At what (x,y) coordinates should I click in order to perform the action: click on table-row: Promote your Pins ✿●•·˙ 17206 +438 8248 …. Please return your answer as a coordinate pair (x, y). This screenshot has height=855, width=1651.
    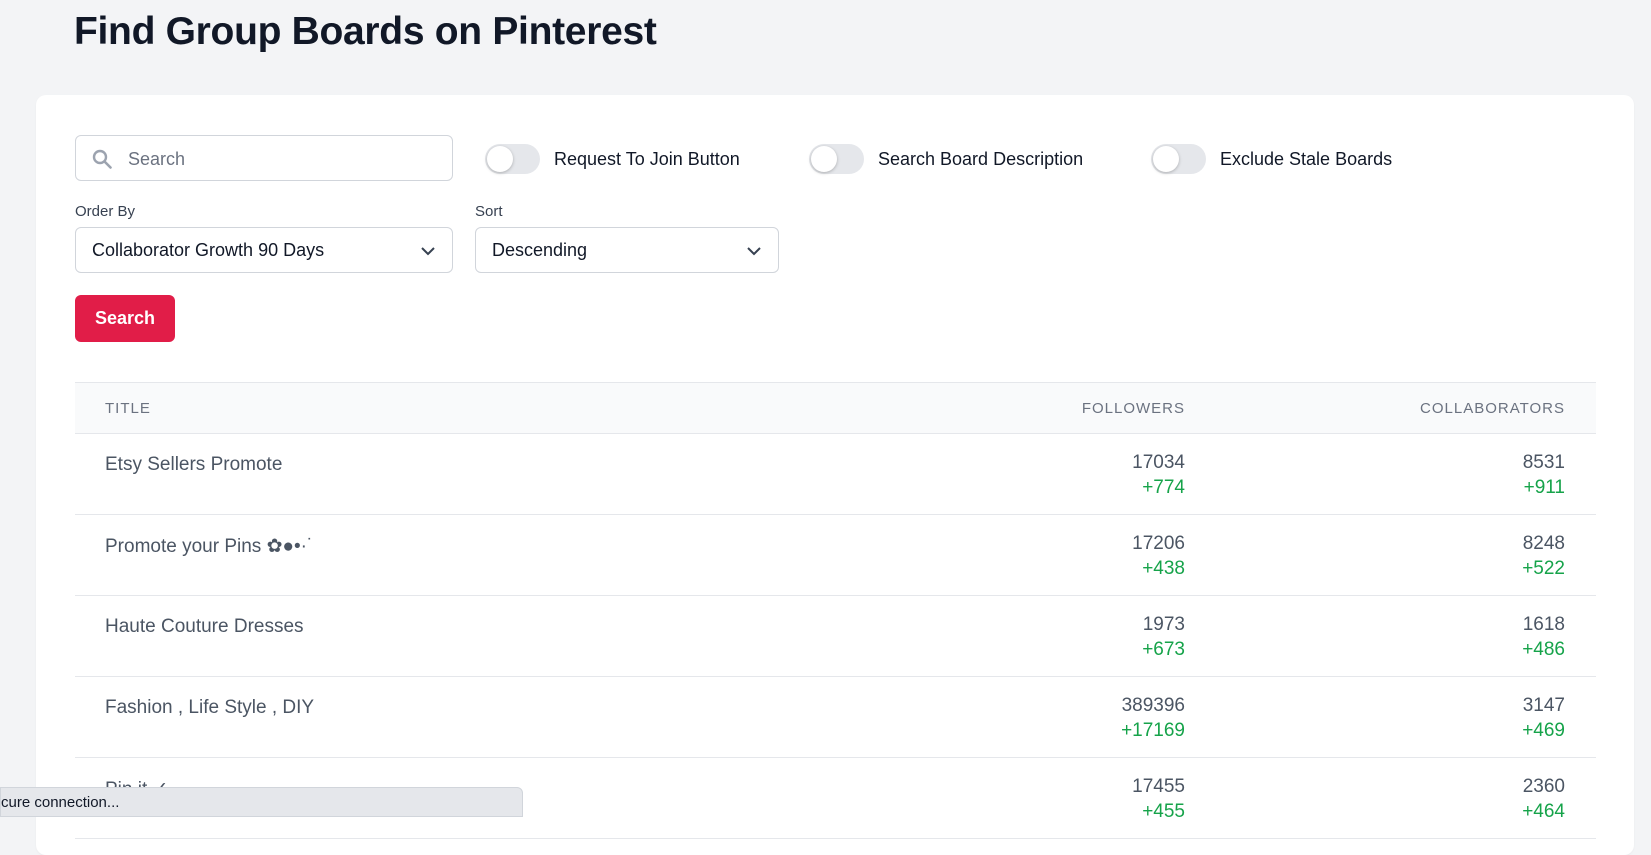
    Looking at the image, I should click on (835, 555).